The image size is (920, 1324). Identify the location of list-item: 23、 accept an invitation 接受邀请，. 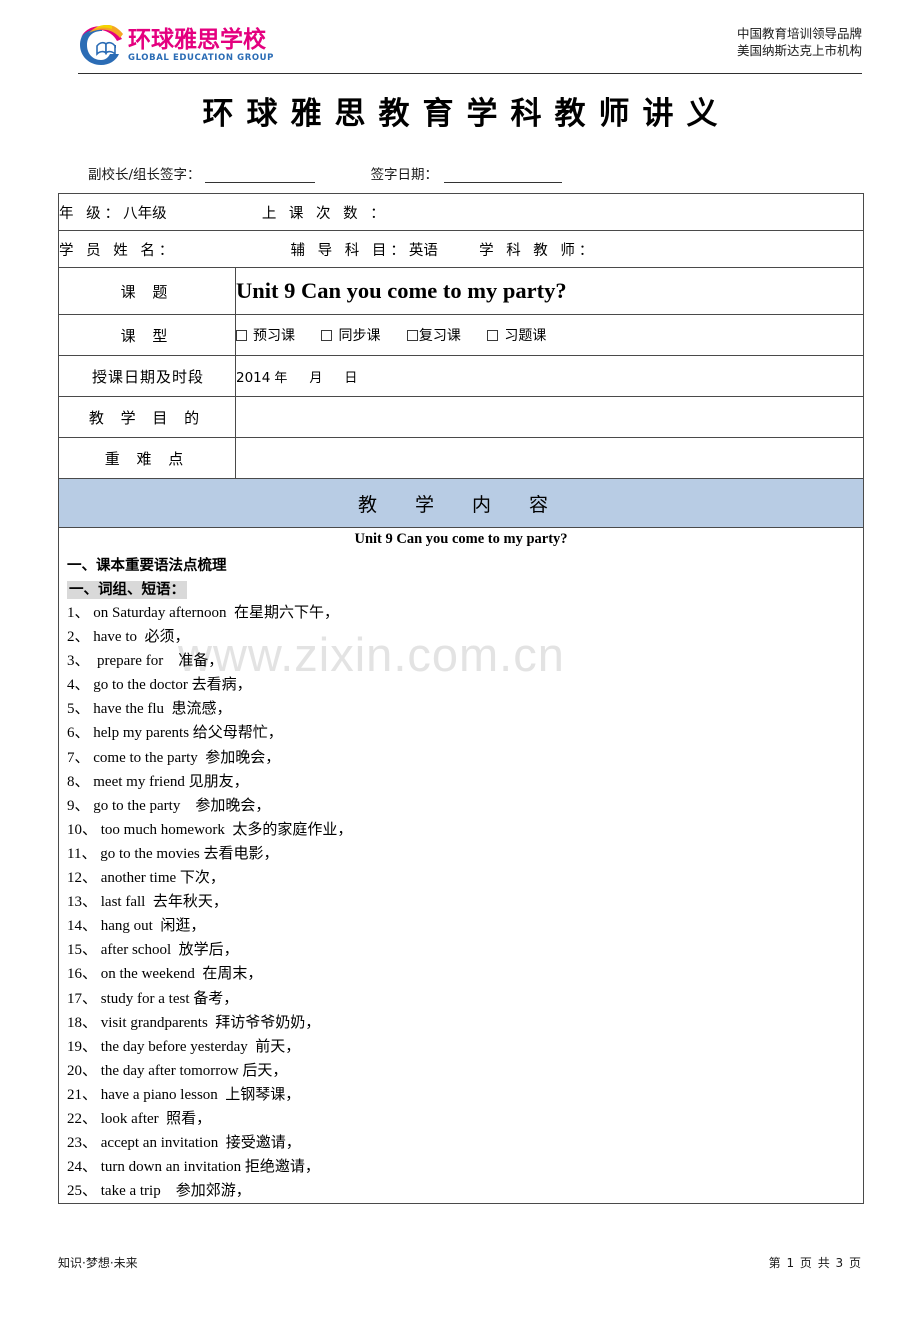
(184, 1143).